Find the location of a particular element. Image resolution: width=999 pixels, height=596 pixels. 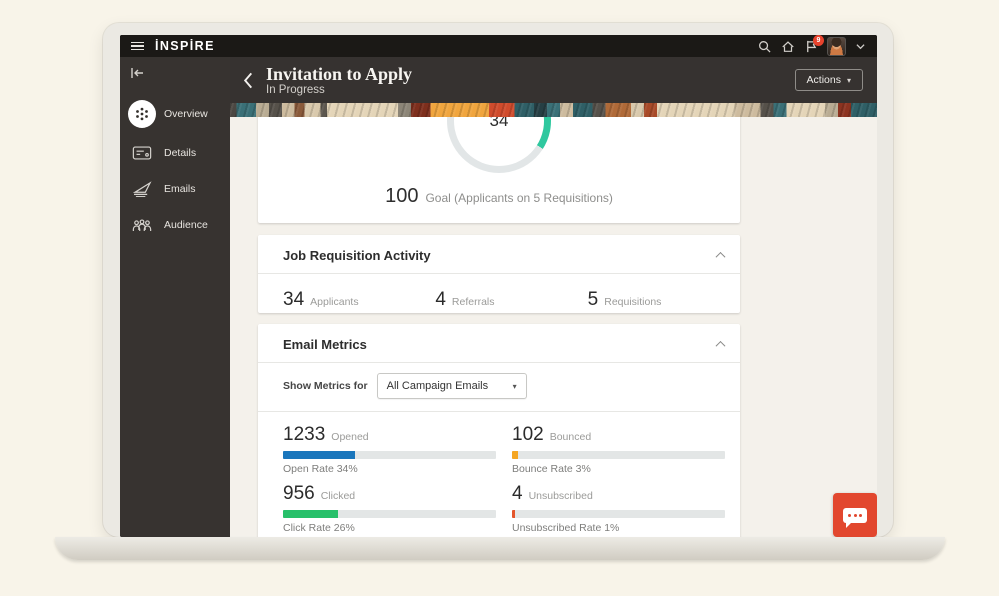

home-icon is located at coordinates (788, 46).